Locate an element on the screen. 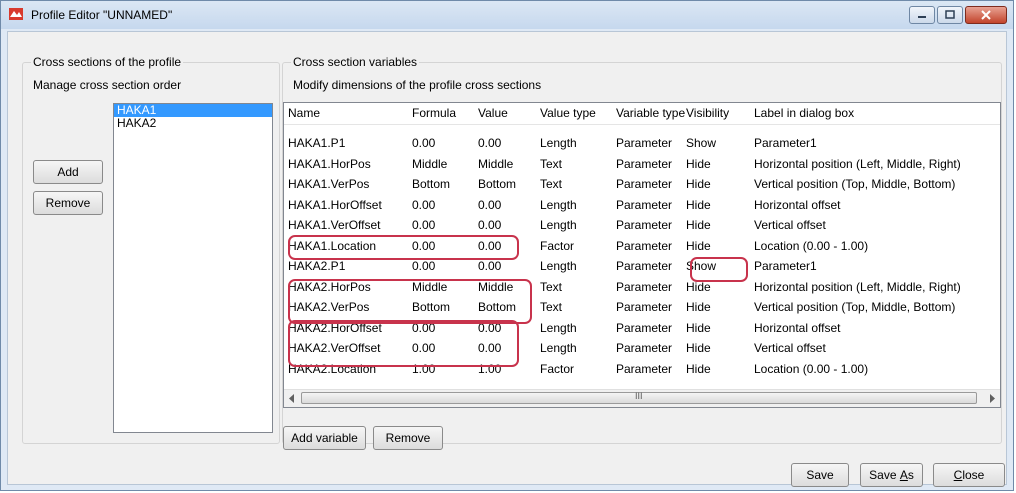 Image resolution: width=1016 pixels, height=493 pixels. horizontal-scrollbar: III is located at coordinates (642, 398).